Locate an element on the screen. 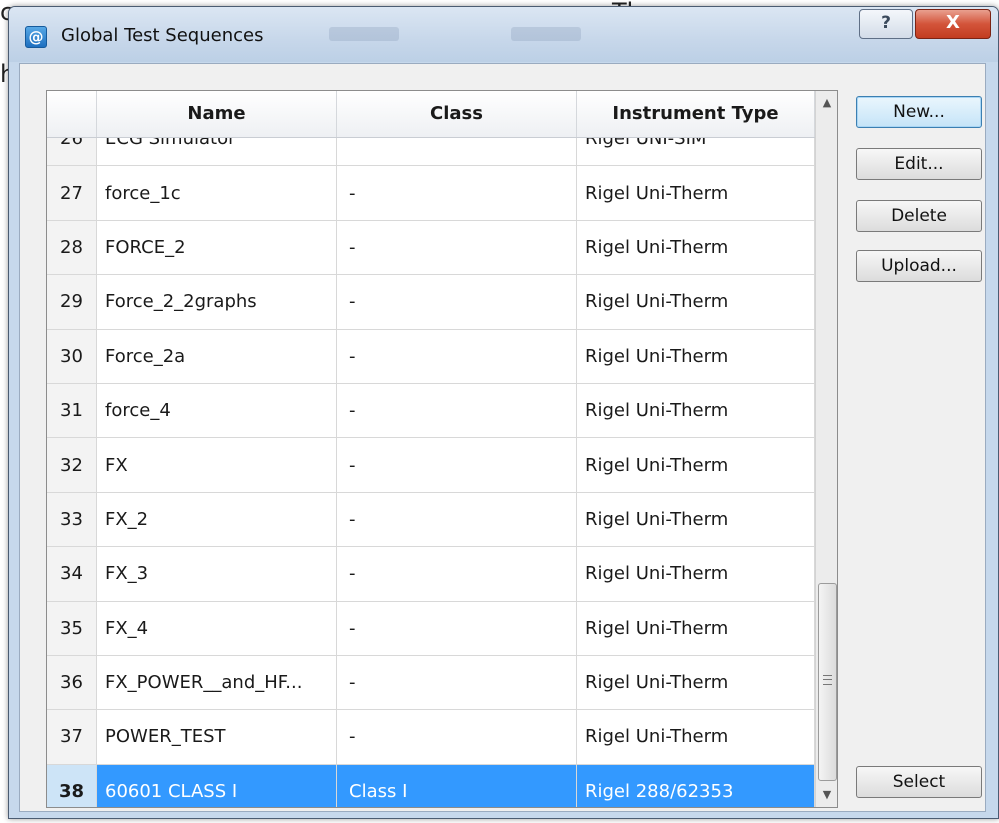 The image size is (999, 823). grip-icon is located at coordinates (827, 680).